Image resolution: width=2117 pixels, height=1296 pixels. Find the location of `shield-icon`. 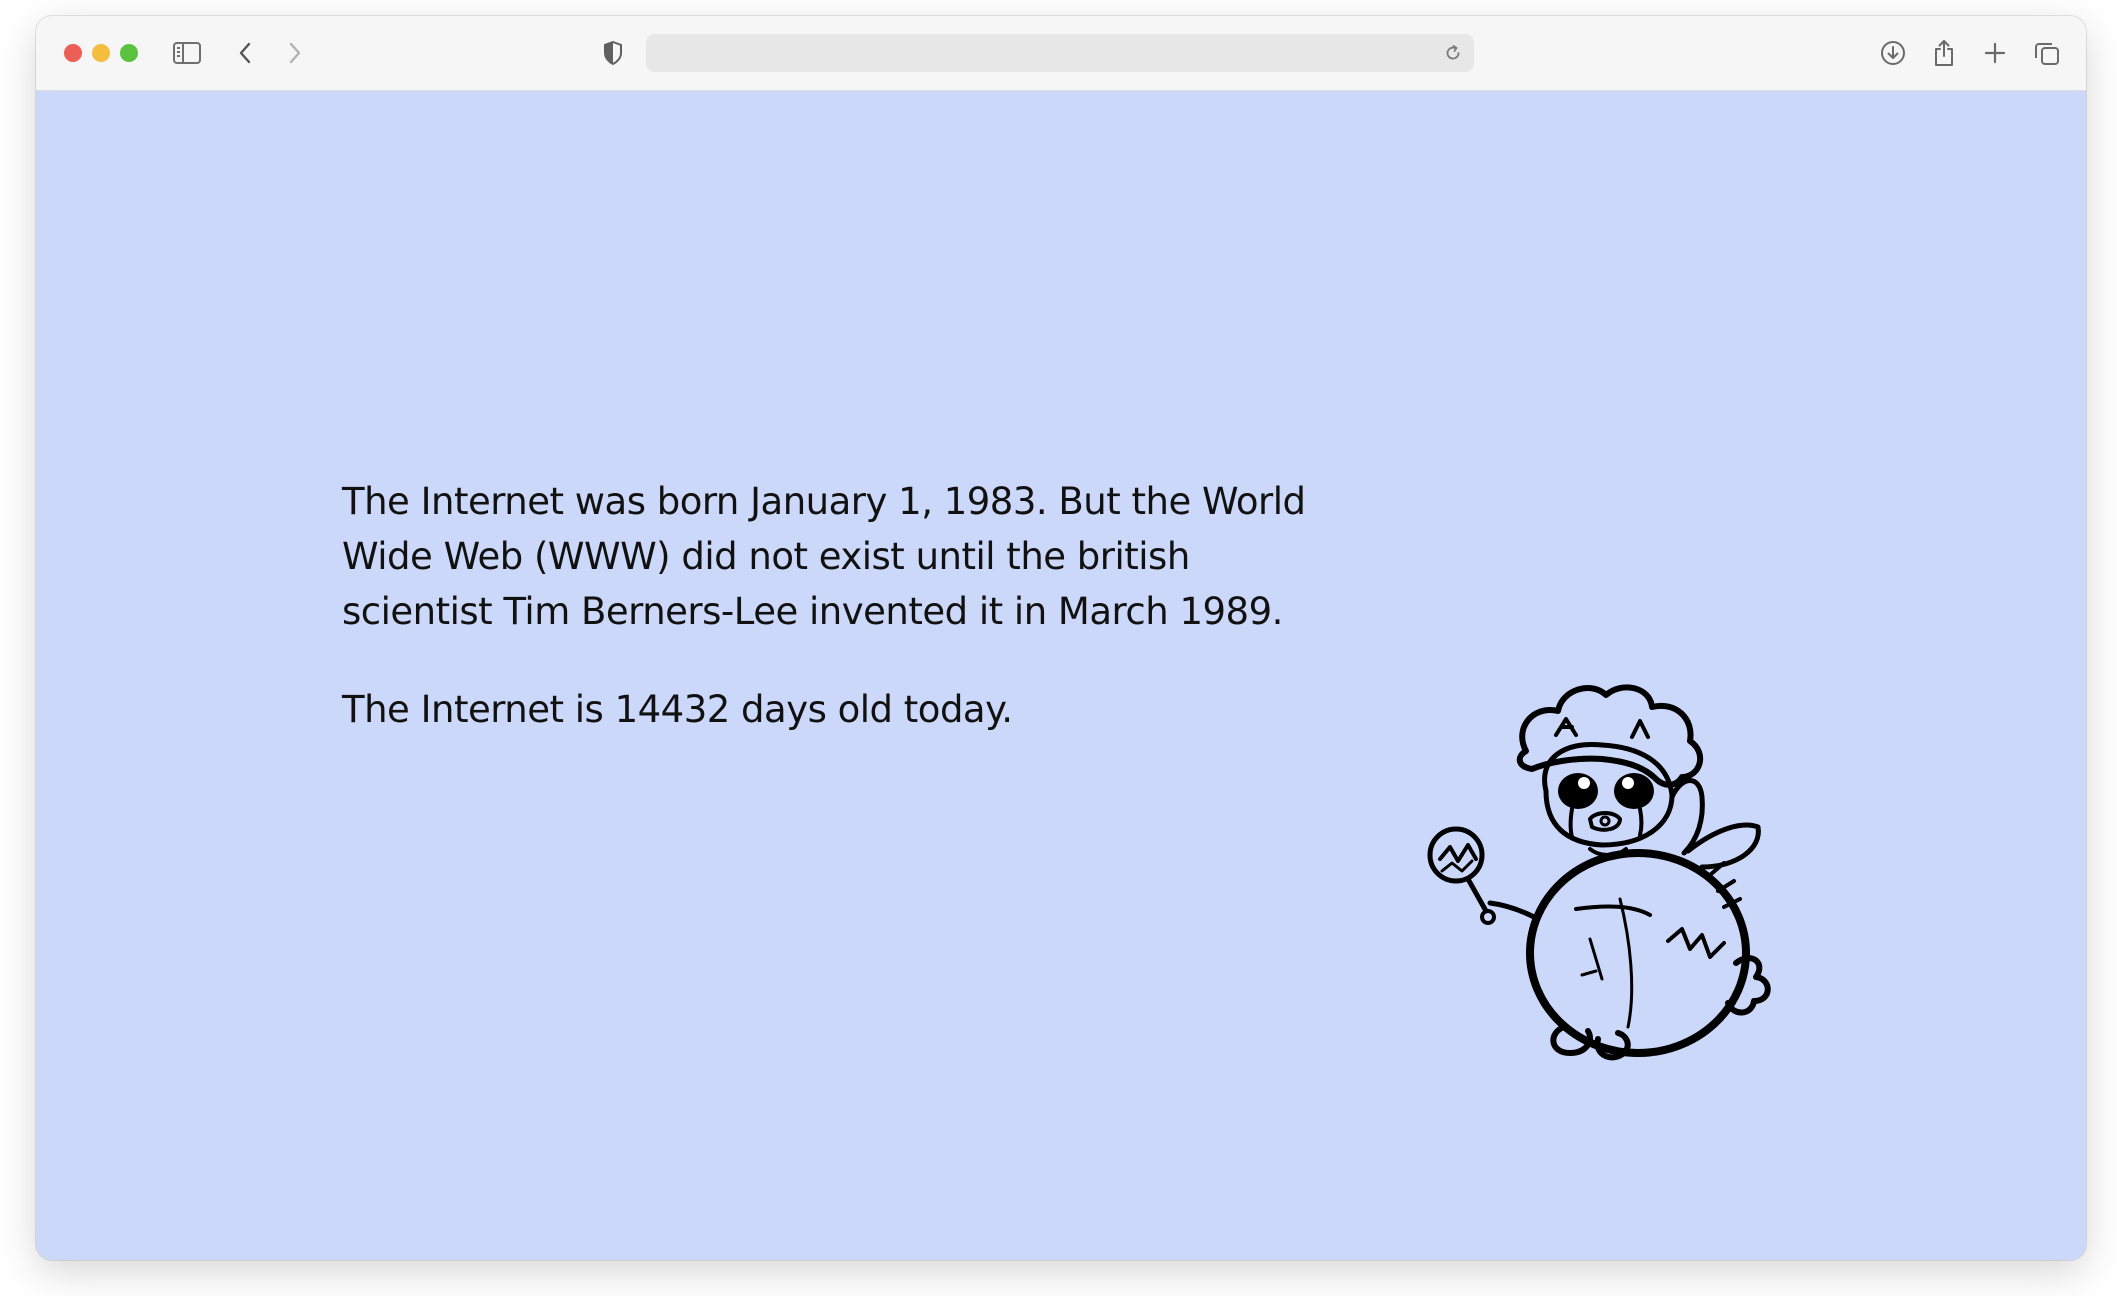

shield-icon is located at coordinates (613, 53).